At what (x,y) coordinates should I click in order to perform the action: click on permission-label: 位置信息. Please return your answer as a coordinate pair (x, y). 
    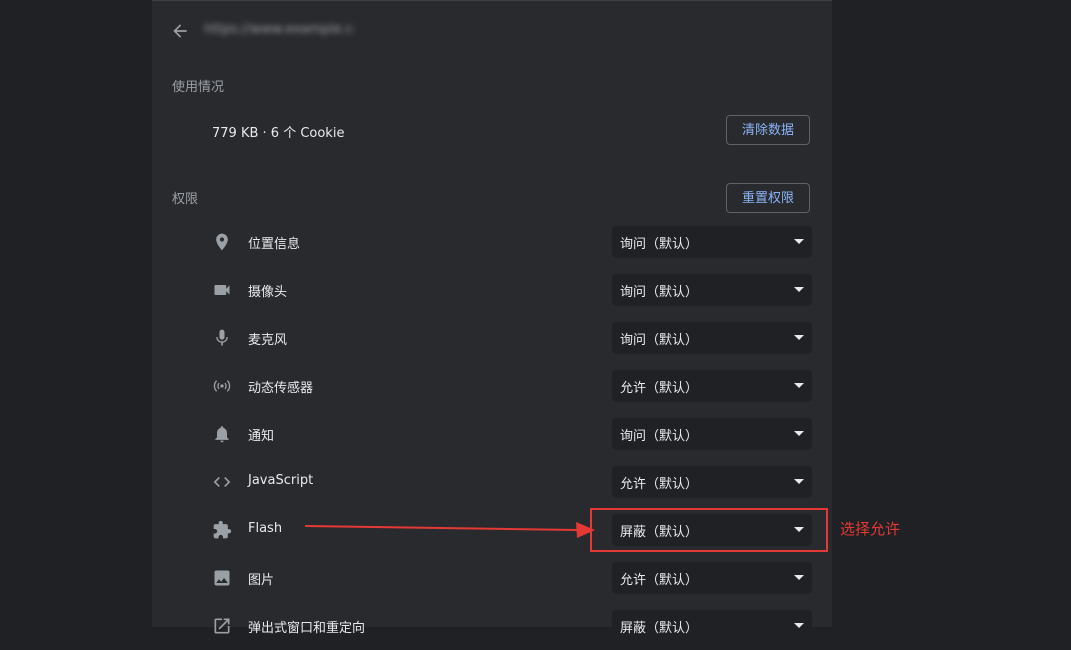
    Looking at the image, I should click on (274, 244).